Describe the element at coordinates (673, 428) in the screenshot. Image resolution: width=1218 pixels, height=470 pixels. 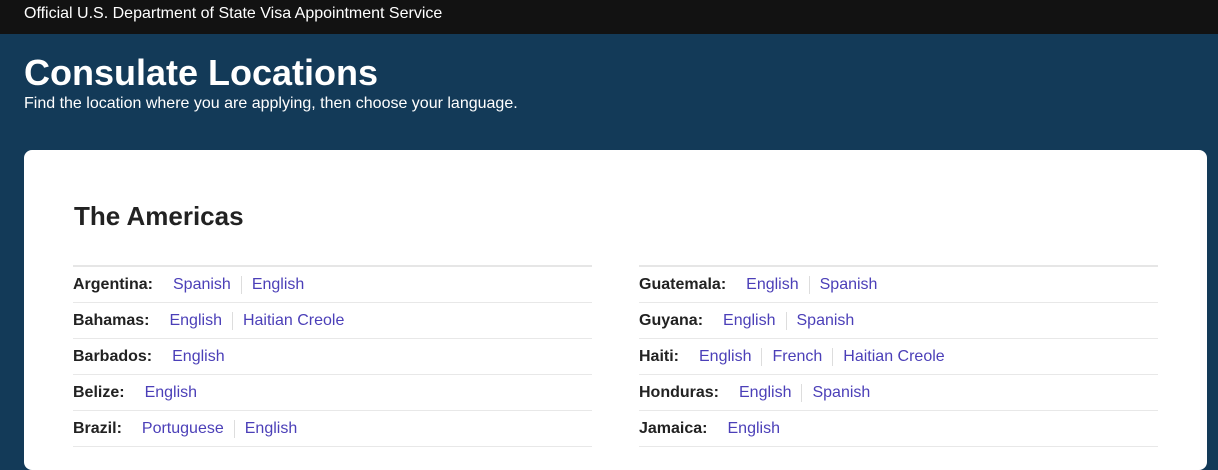
I see `country-name: Jamaica:` at that location.